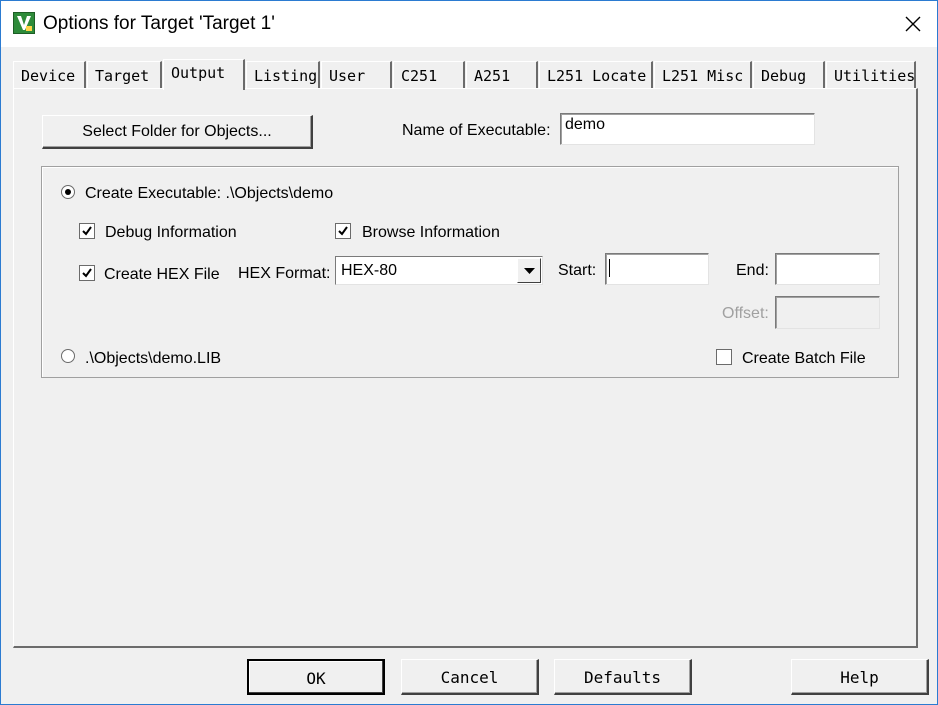 Image resolution: width=938 pixels, height=705 pixels. I want to click on tab-debug: Debug, so click(789, 74).